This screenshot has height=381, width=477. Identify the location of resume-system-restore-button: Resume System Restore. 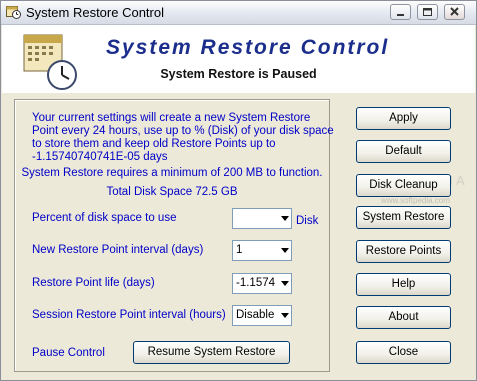
(211, 352).